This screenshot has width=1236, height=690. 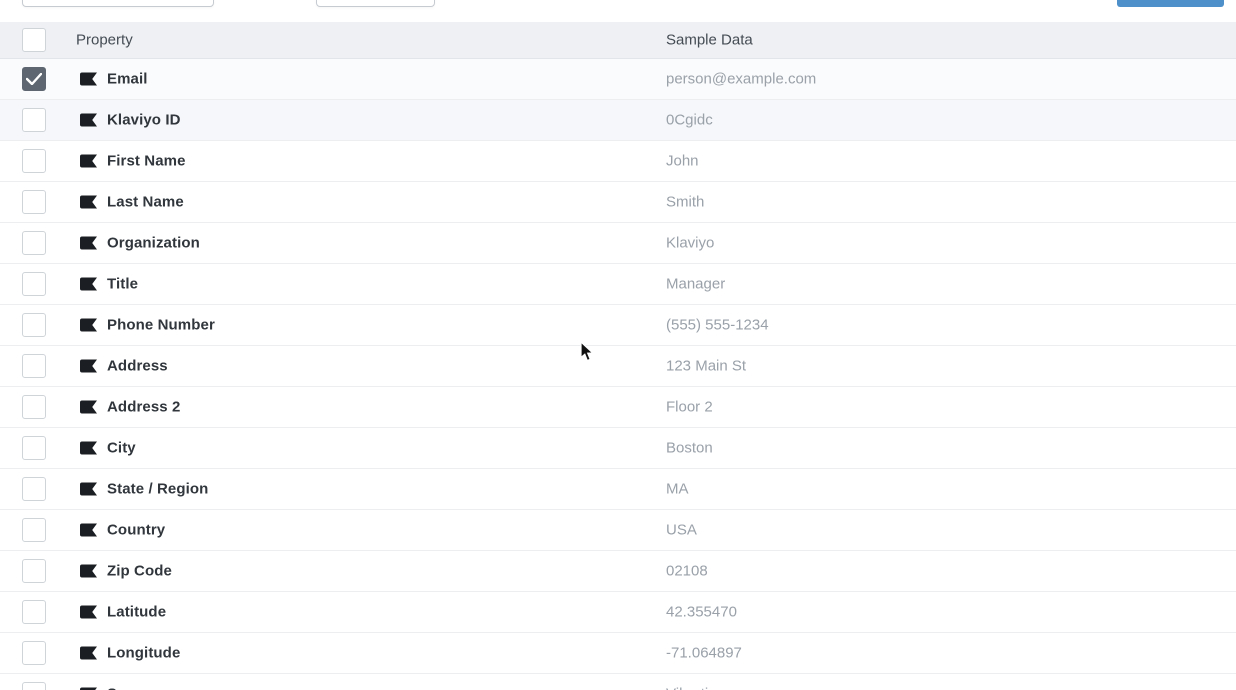 What do you see at coordinates (706, 366) in the screenshot?
I see `sample-data-value: 123 Main St` at bounding box center [706, 366].